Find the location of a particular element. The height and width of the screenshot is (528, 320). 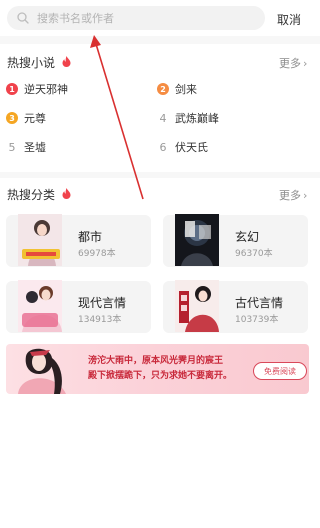

rank-badge: 3 is located at coordinates (12, 118).